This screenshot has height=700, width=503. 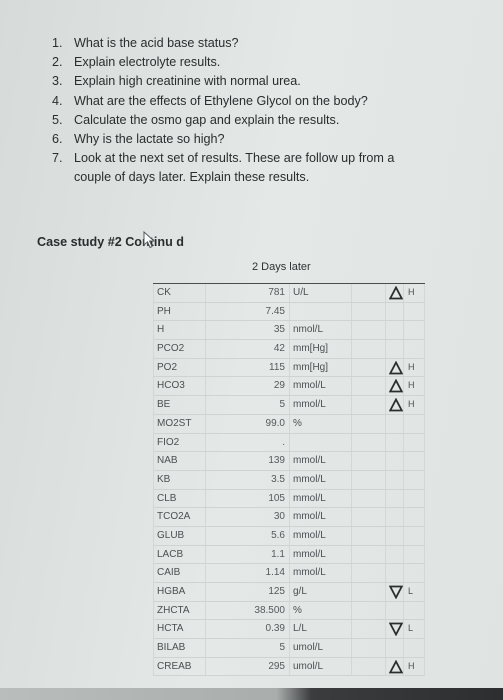 I want to click on lab-result-row: FIO2., so click(x=289, y=443).